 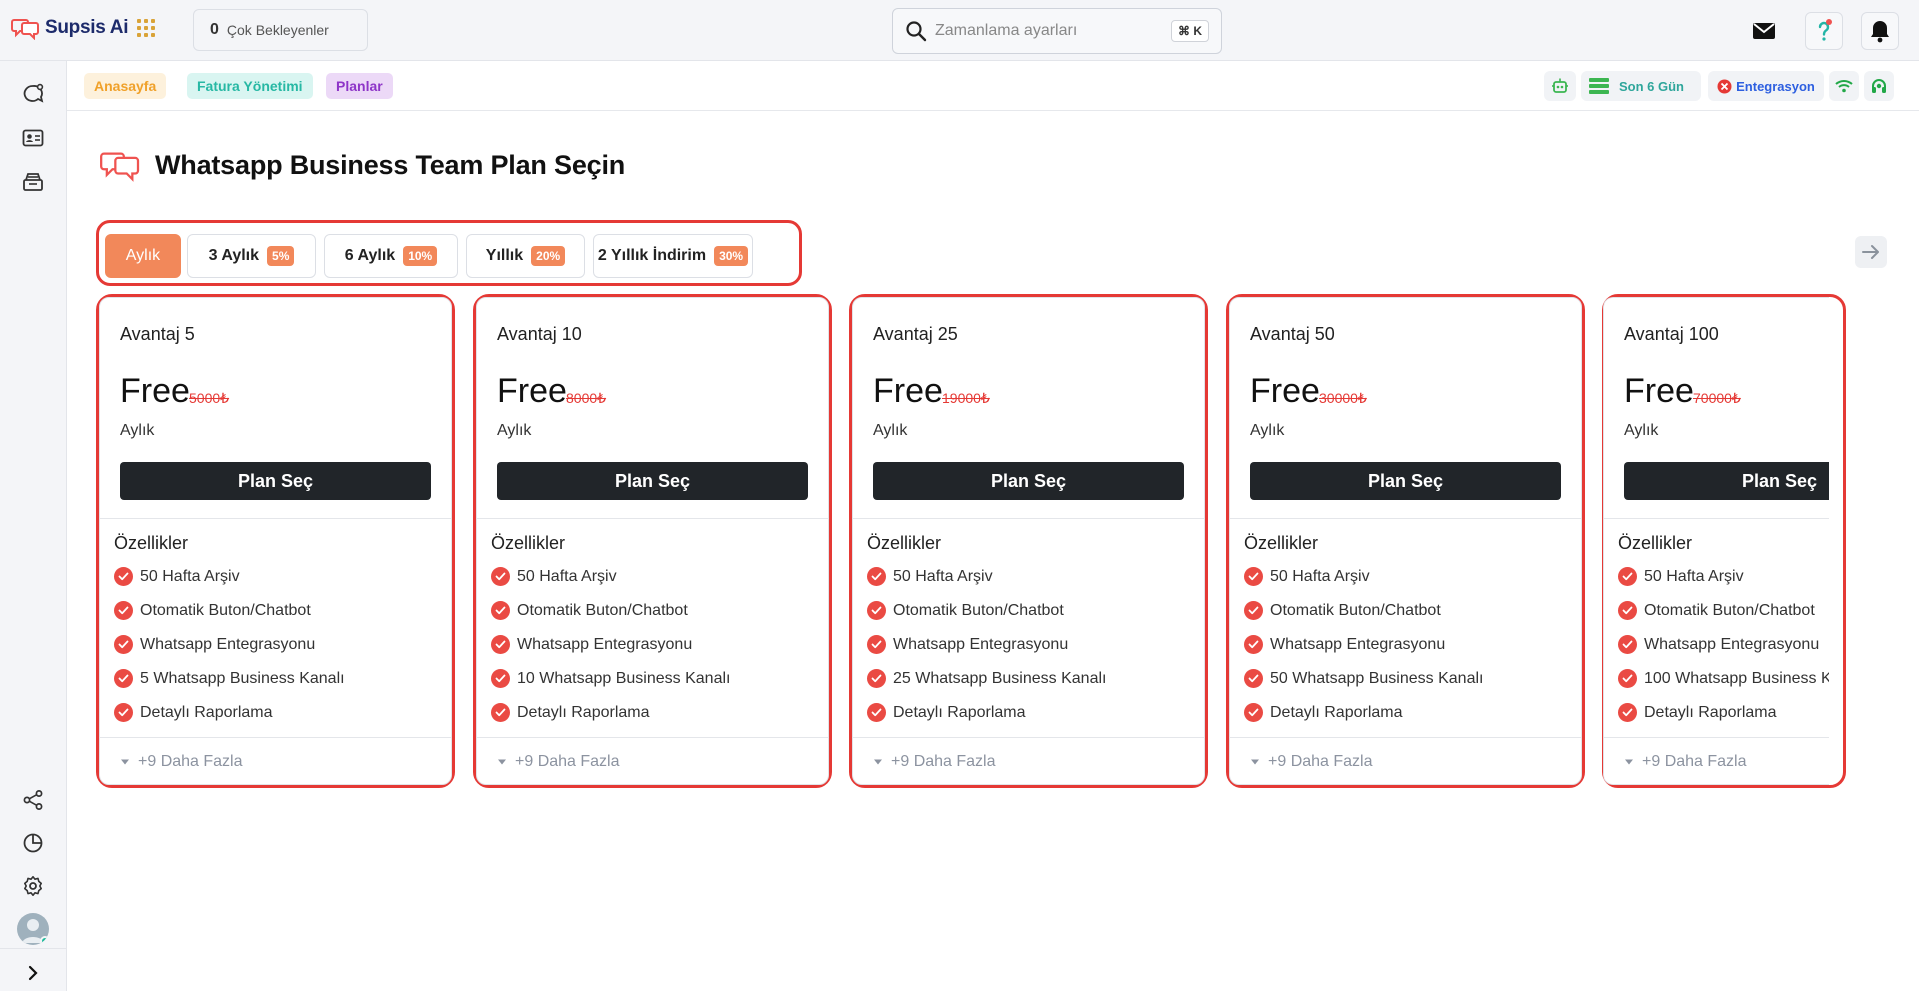 I want to click on app-name: Supsis Ai, so click(x=87, y=27).